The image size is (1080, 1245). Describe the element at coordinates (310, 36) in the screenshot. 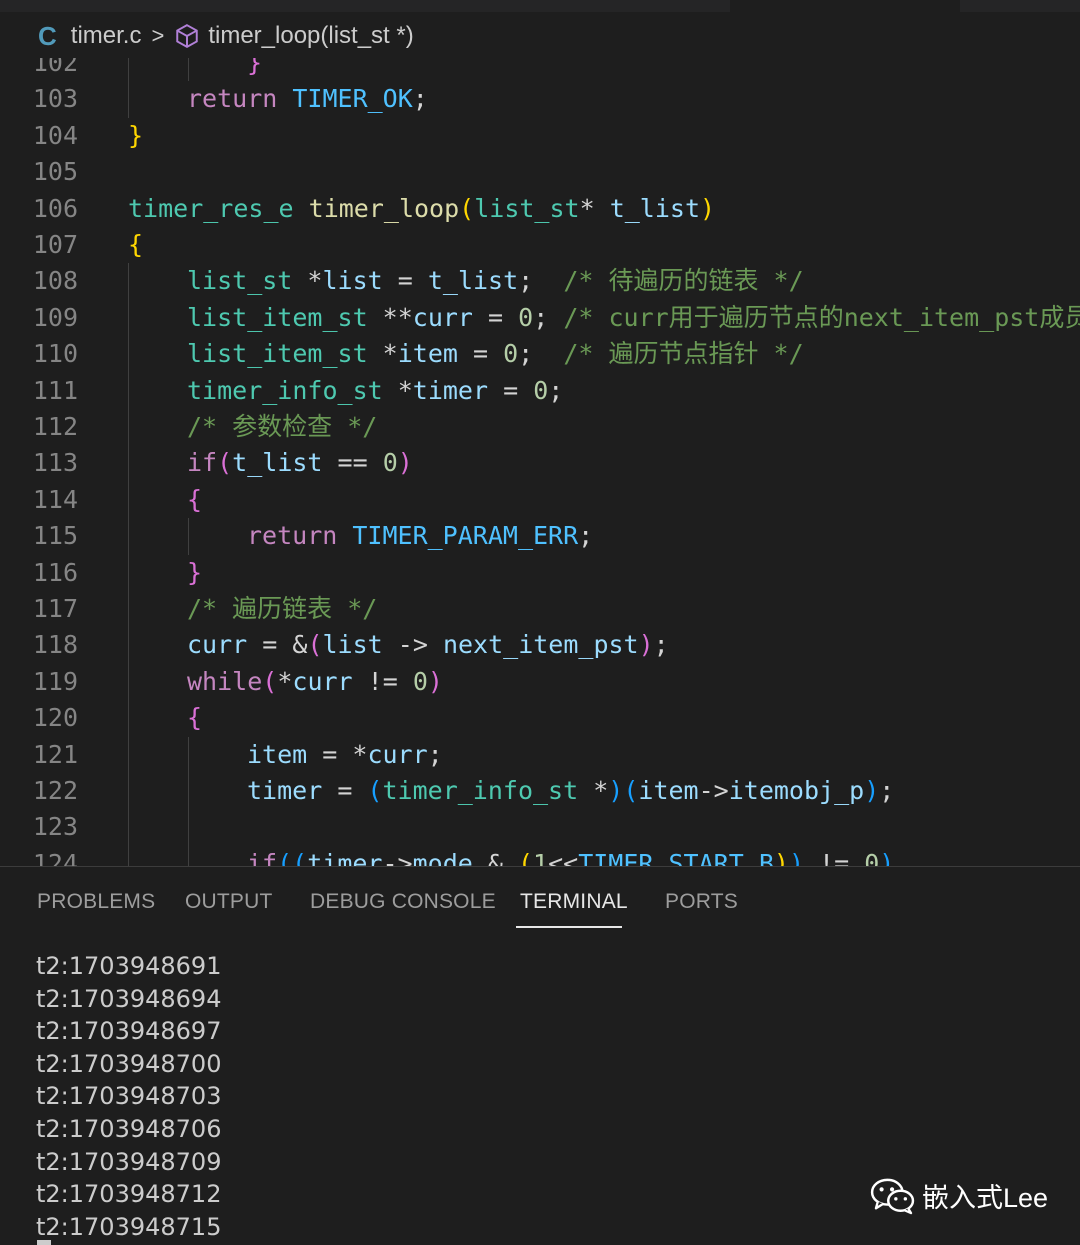

I see `breadcrumb-symbol: timer_loop(list_st *)` at that location.